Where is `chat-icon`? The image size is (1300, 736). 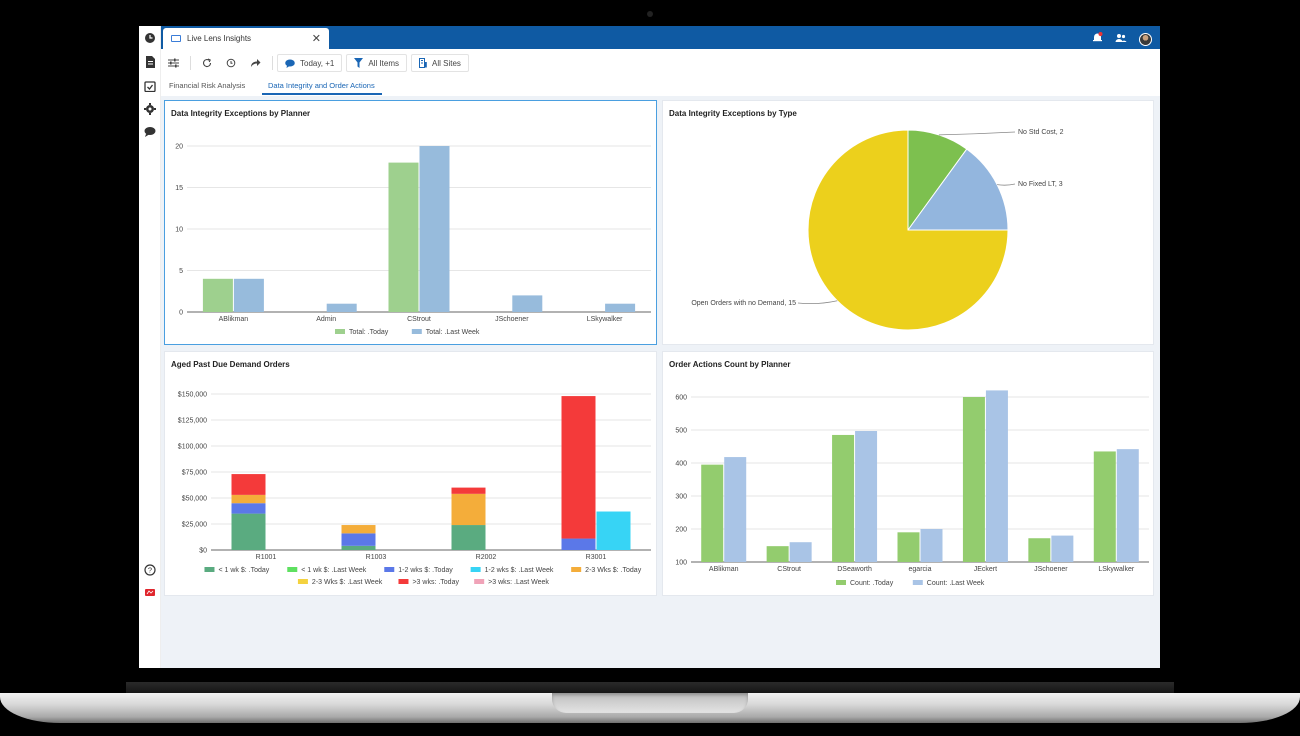 chat-icon is located at coordinates (150, 132).